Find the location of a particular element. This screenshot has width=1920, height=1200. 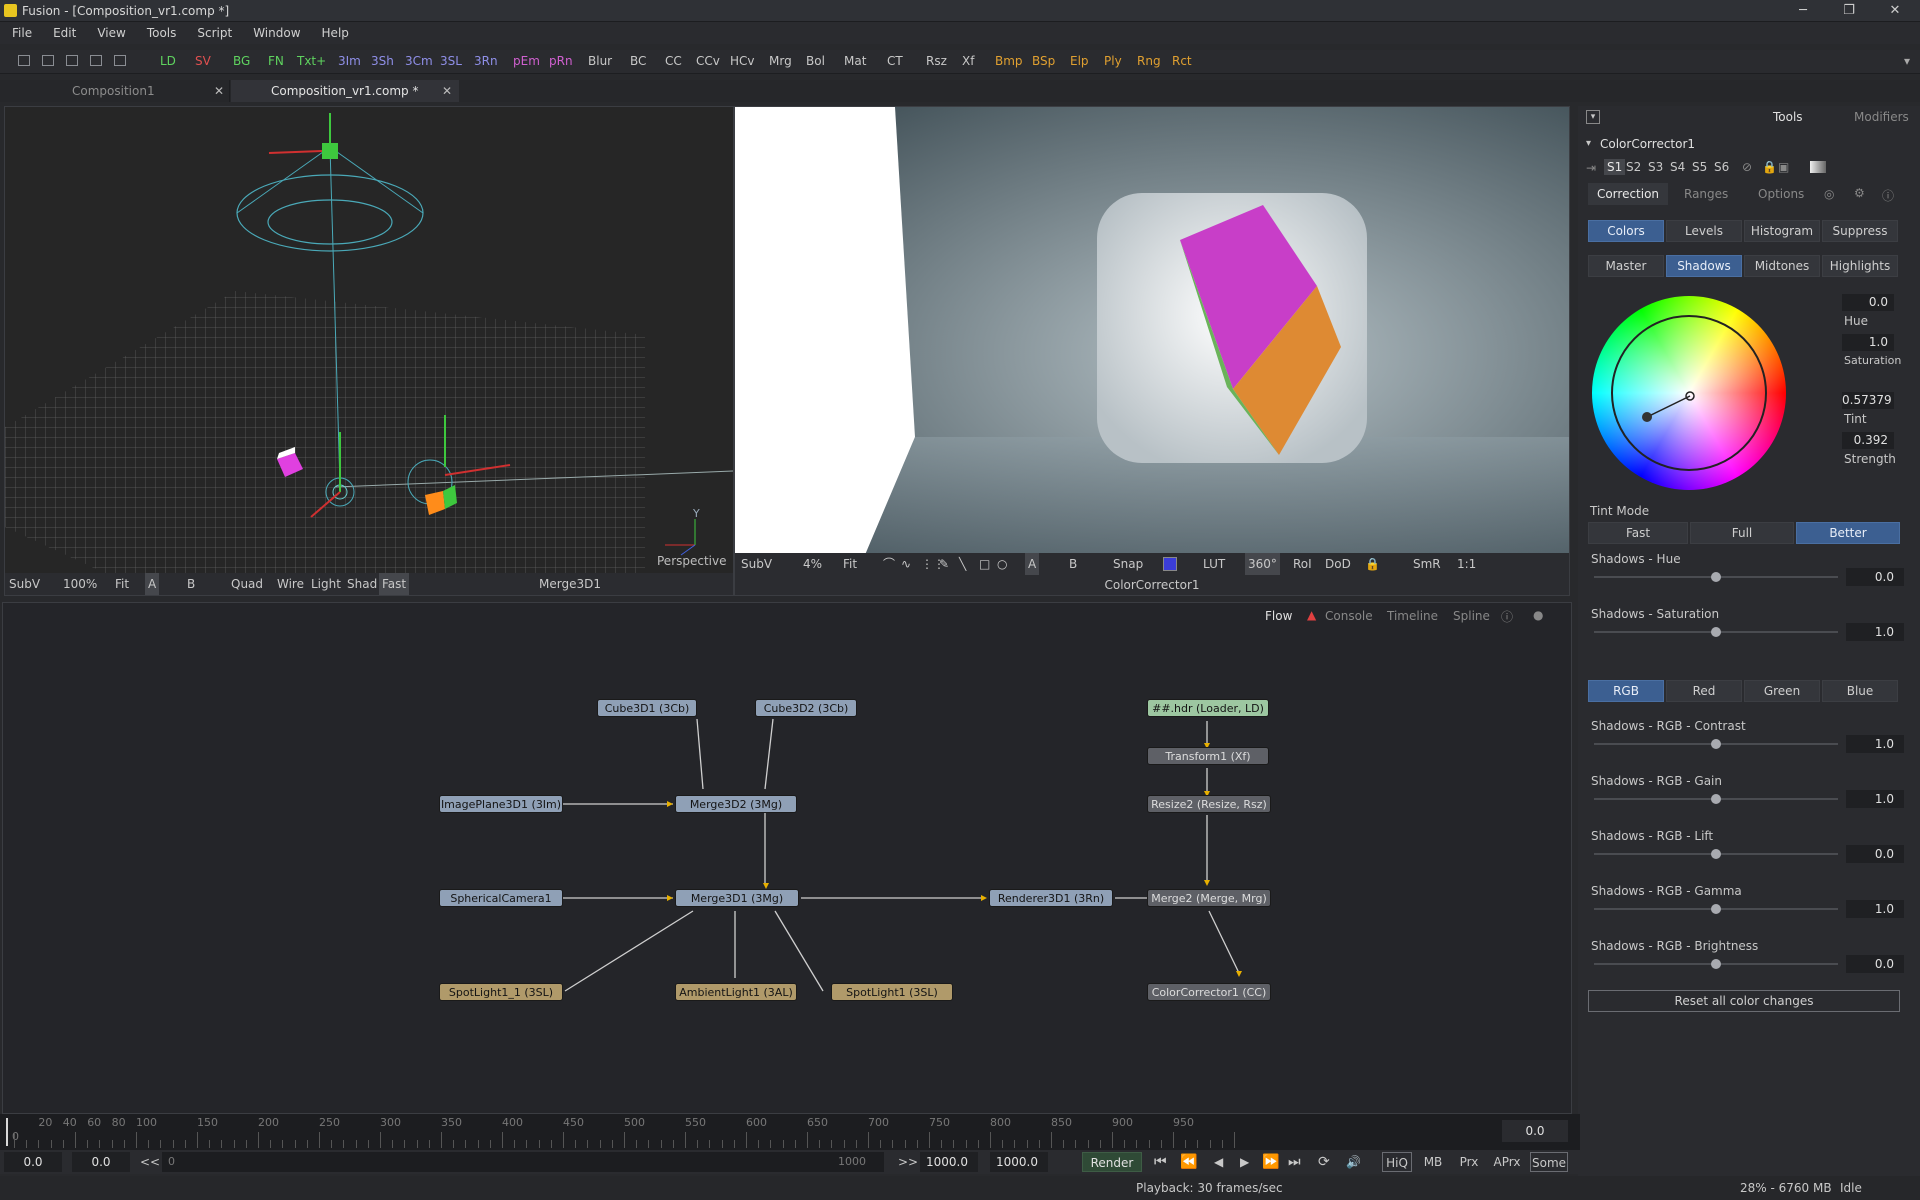

slot-s2-button: S2 is located at coordinates (1633, 167).